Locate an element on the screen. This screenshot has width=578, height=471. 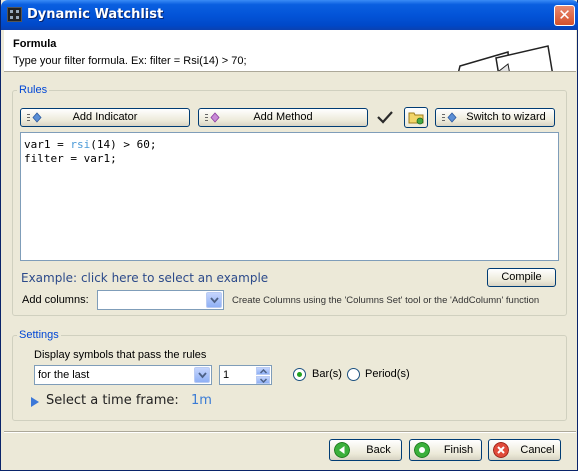
window-title: Dynamic Watchlist is located at coordinates (95, 14).